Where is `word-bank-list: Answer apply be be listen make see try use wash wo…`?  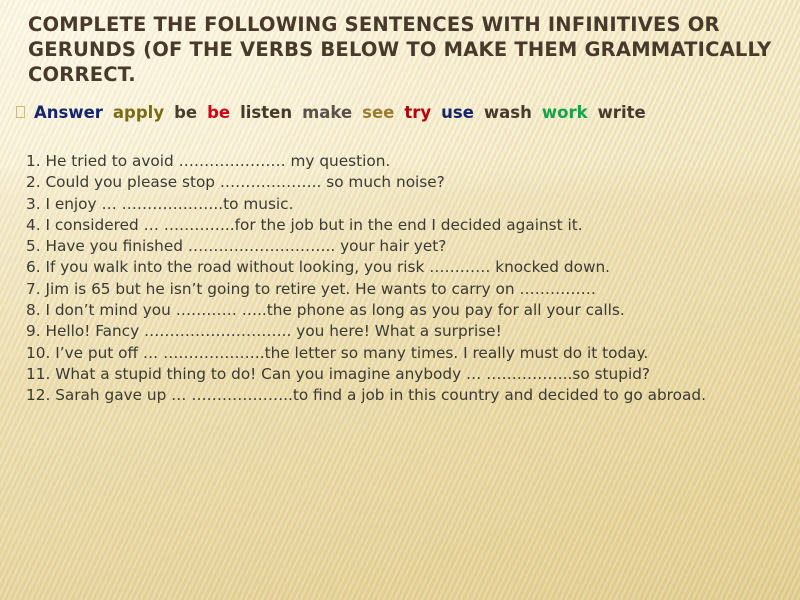
word-bank-list: Answer apply be be listen make see try use wash wo… is located at coordinates (388, 113).